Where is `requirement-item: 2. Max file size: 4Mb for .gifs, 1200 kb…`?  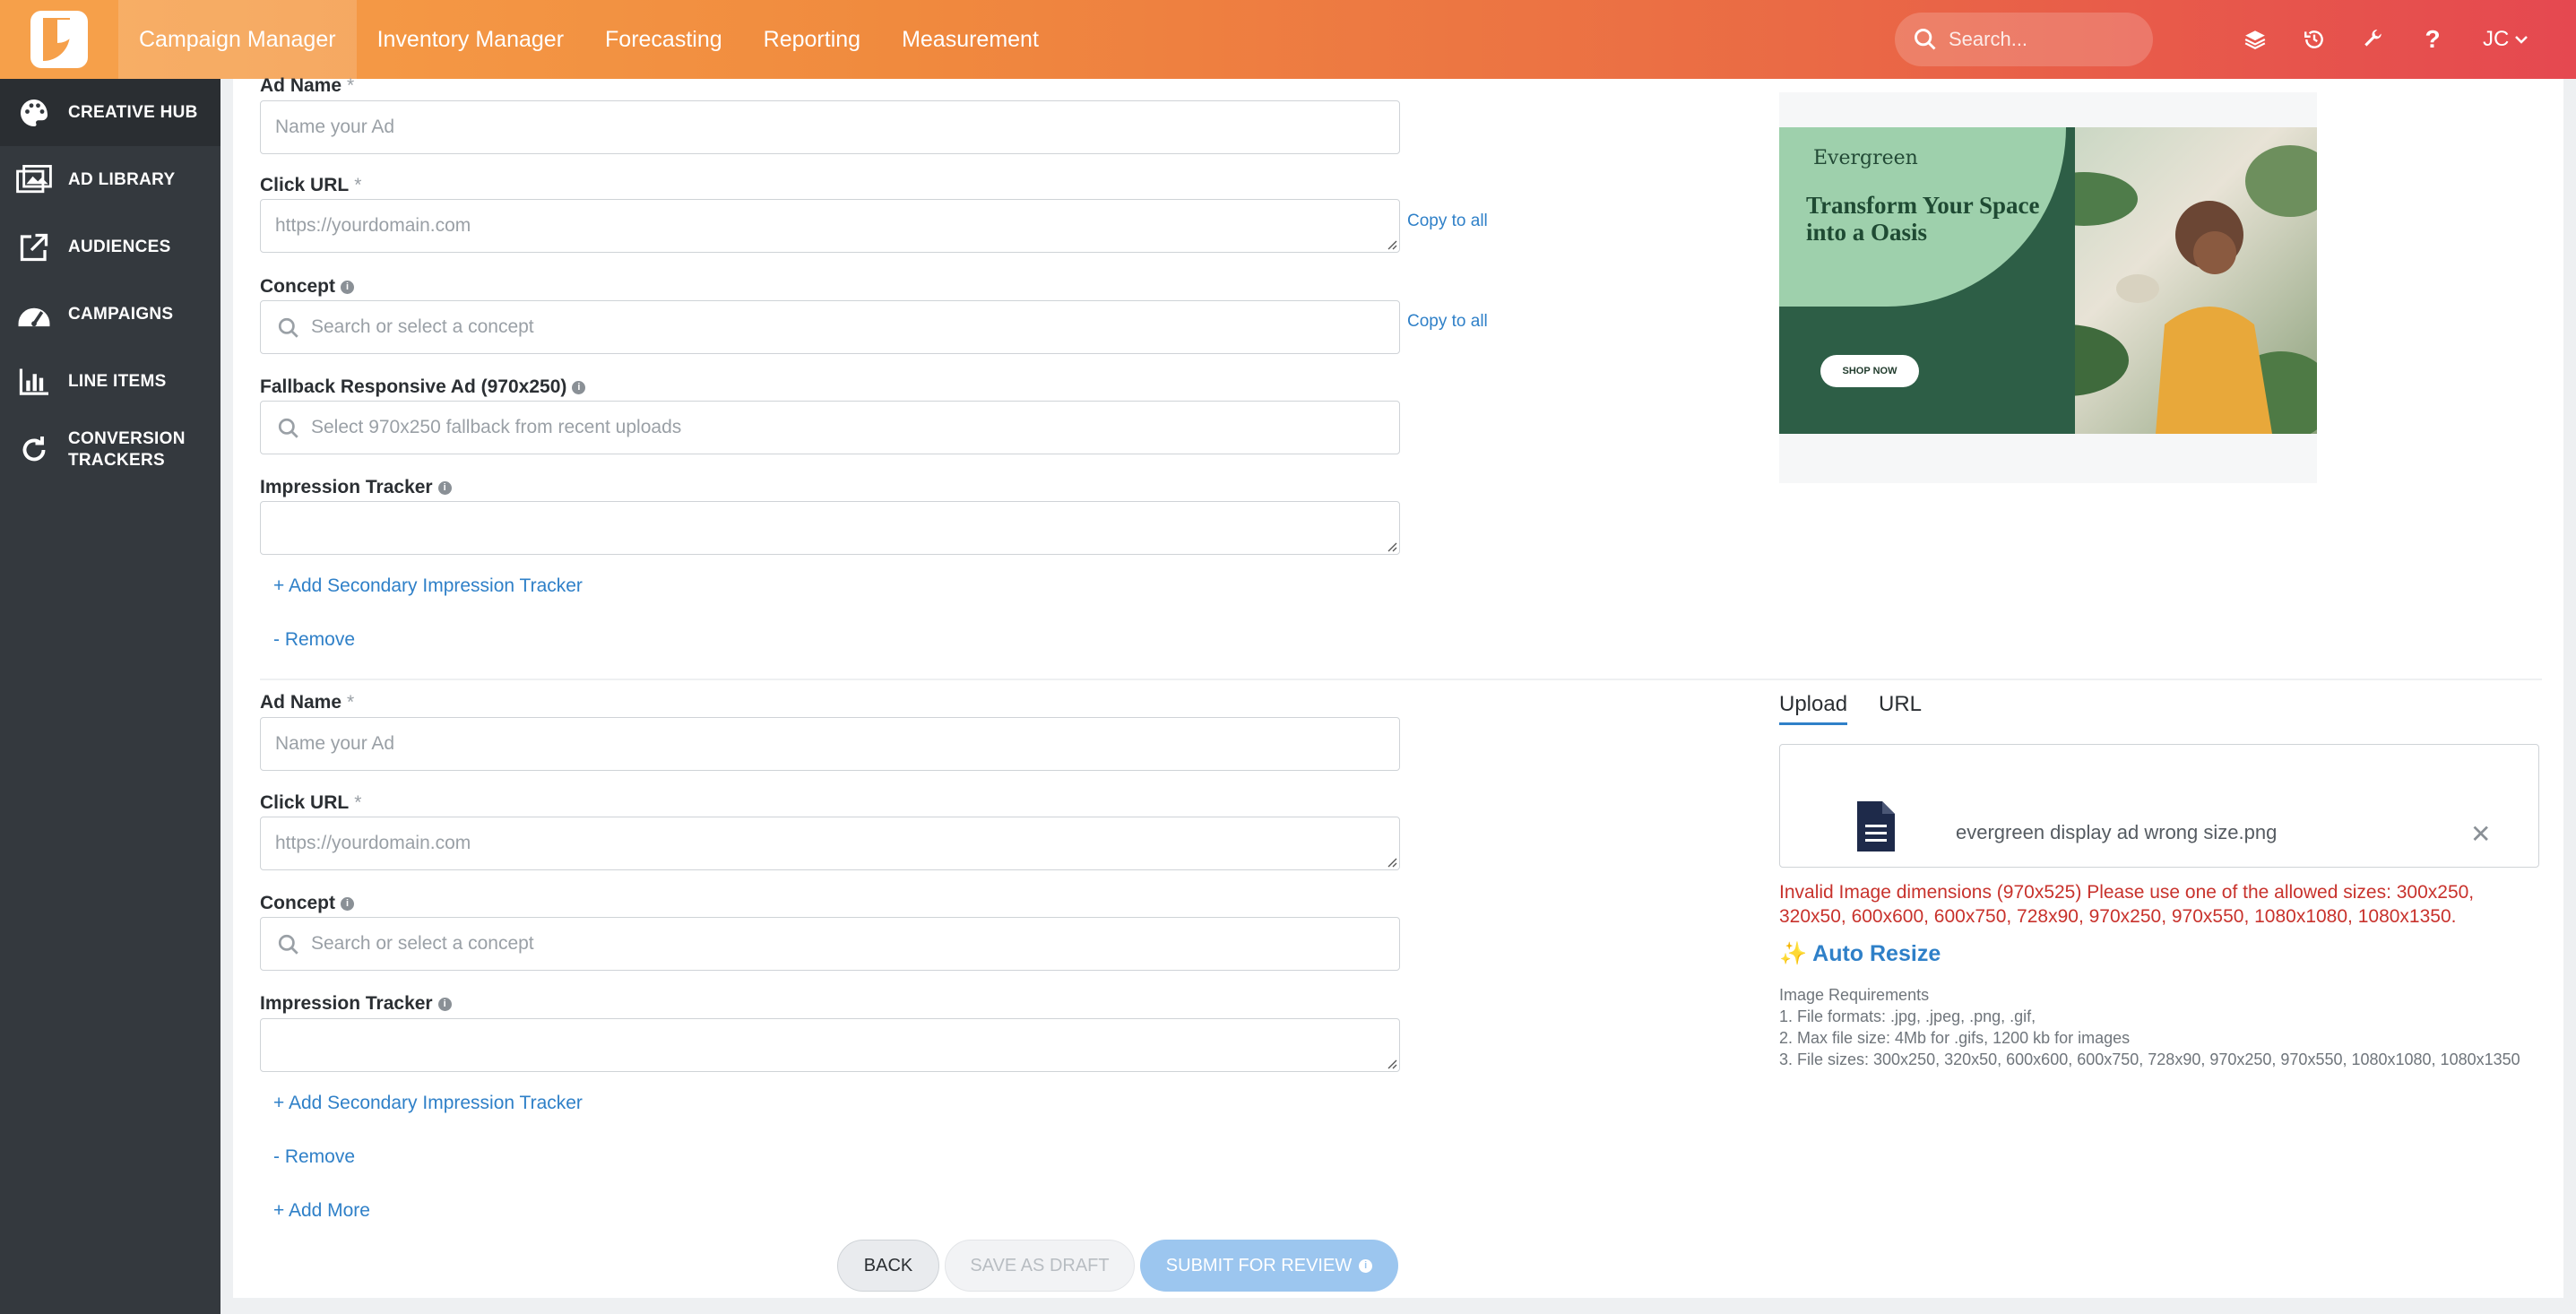 requirement-item: 2. Max file size: 4Mb for .gifs, 1200 kb… is located at coordinates (1955, 1038).